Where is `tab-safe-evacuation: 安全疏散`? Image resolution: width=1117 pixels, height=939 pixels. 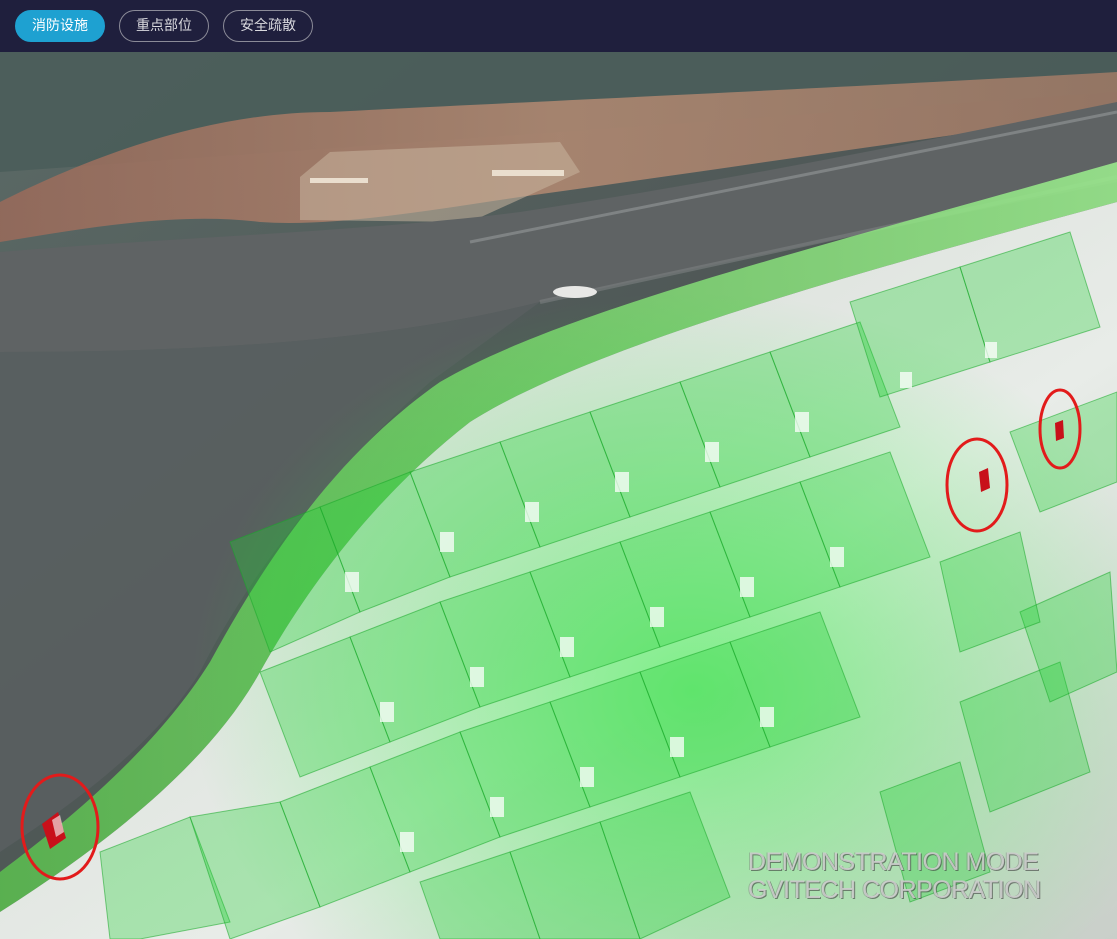
tab-safe-evacuation: 安全疏散 is located at coordinates (268, 26).